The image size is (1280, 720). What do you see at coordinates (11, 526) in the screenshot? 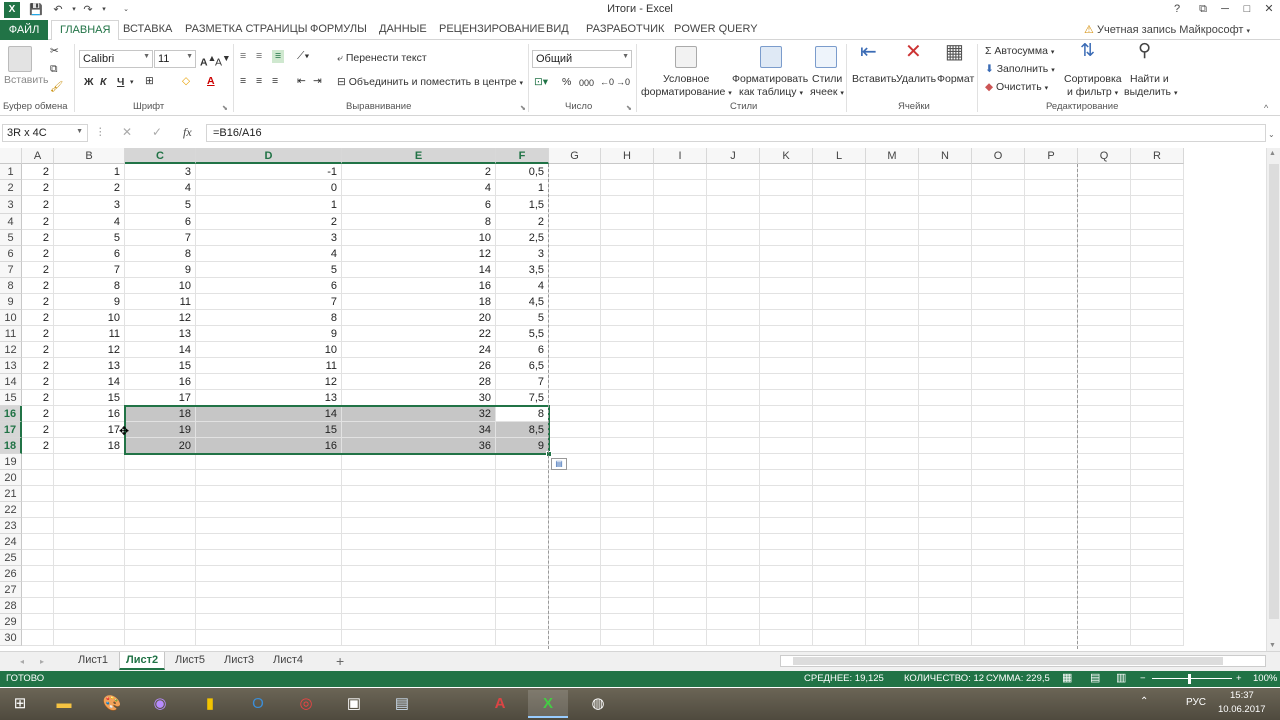
I see `row-header-23: 23` at bounding box center [11, 526].